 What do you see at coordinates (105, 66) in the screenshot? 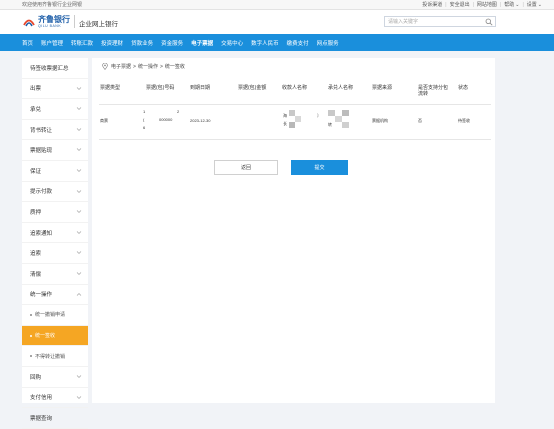
I see `location-pin-icon` at bounding box center [105, 66].